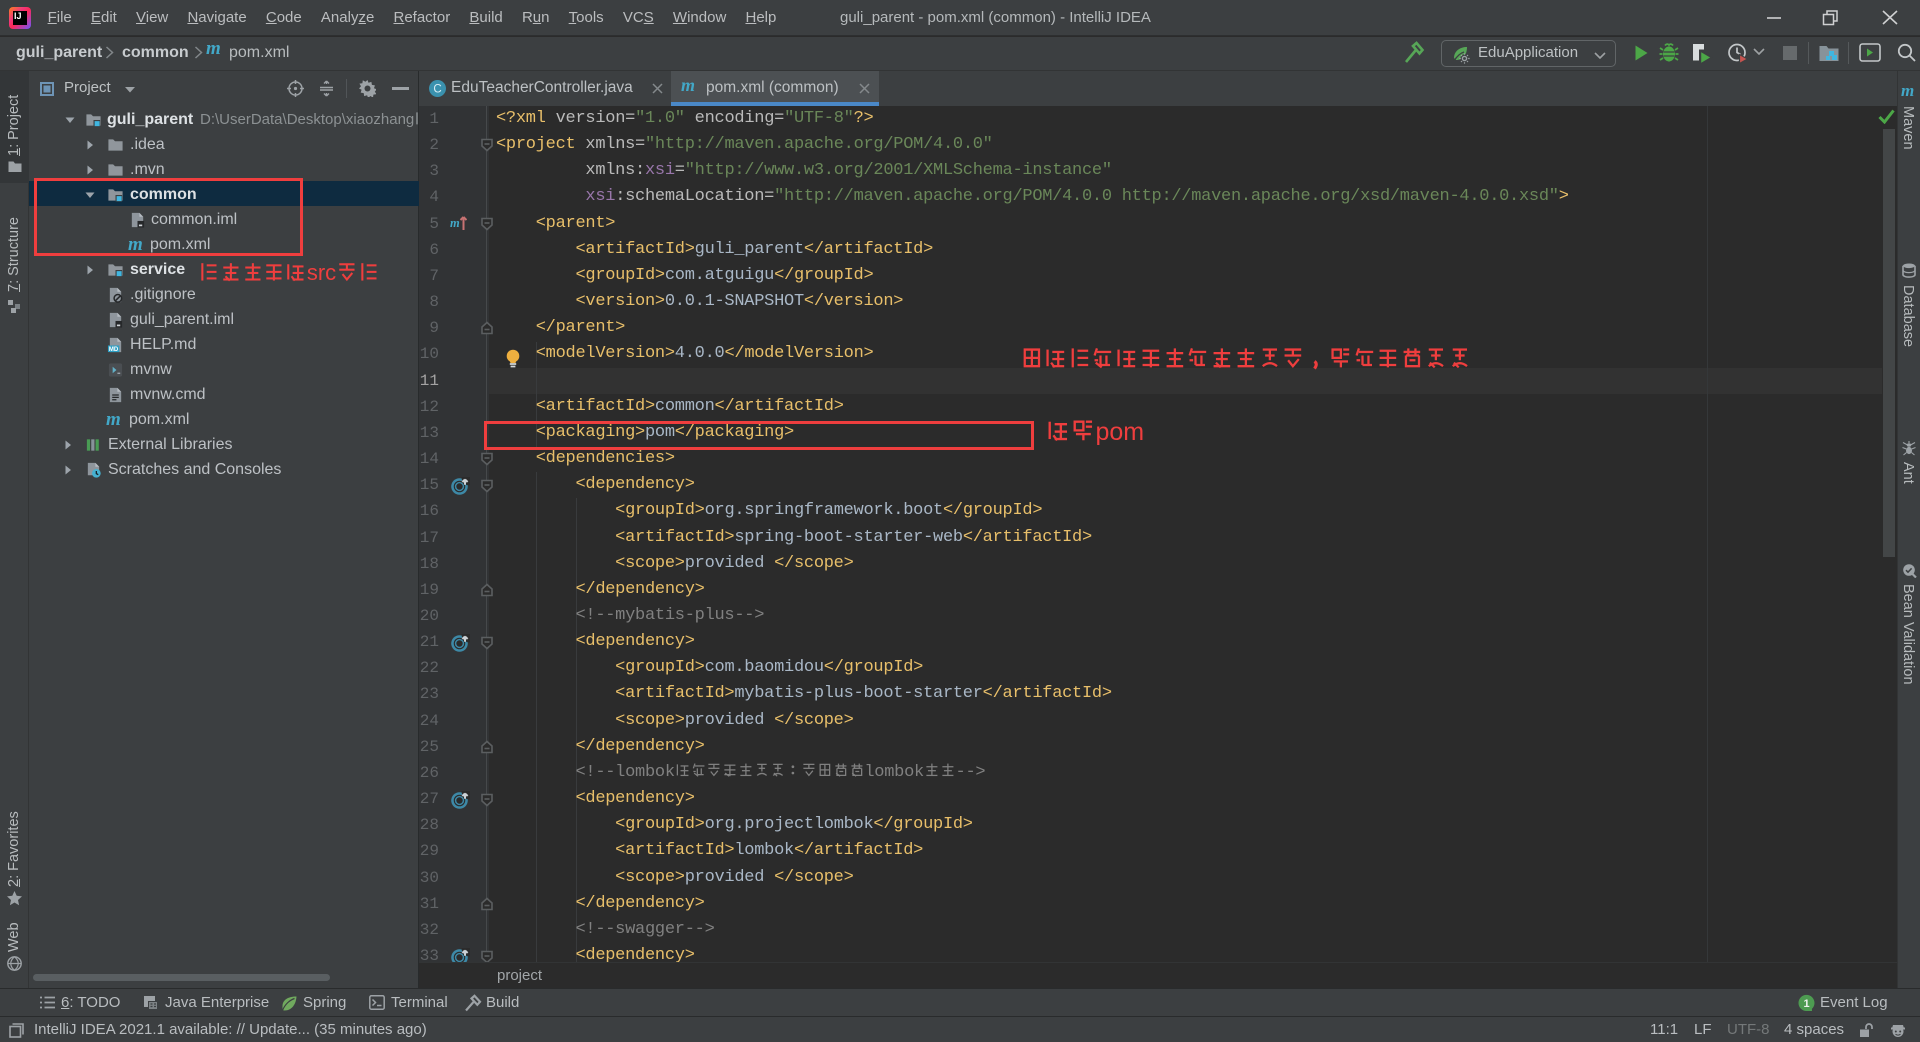 Image resolution: width=1920 pixels, height=1042 pixels. Describe the element at coordinates (437, 90) in the screenshot. I see `svg-text: C` at that location.